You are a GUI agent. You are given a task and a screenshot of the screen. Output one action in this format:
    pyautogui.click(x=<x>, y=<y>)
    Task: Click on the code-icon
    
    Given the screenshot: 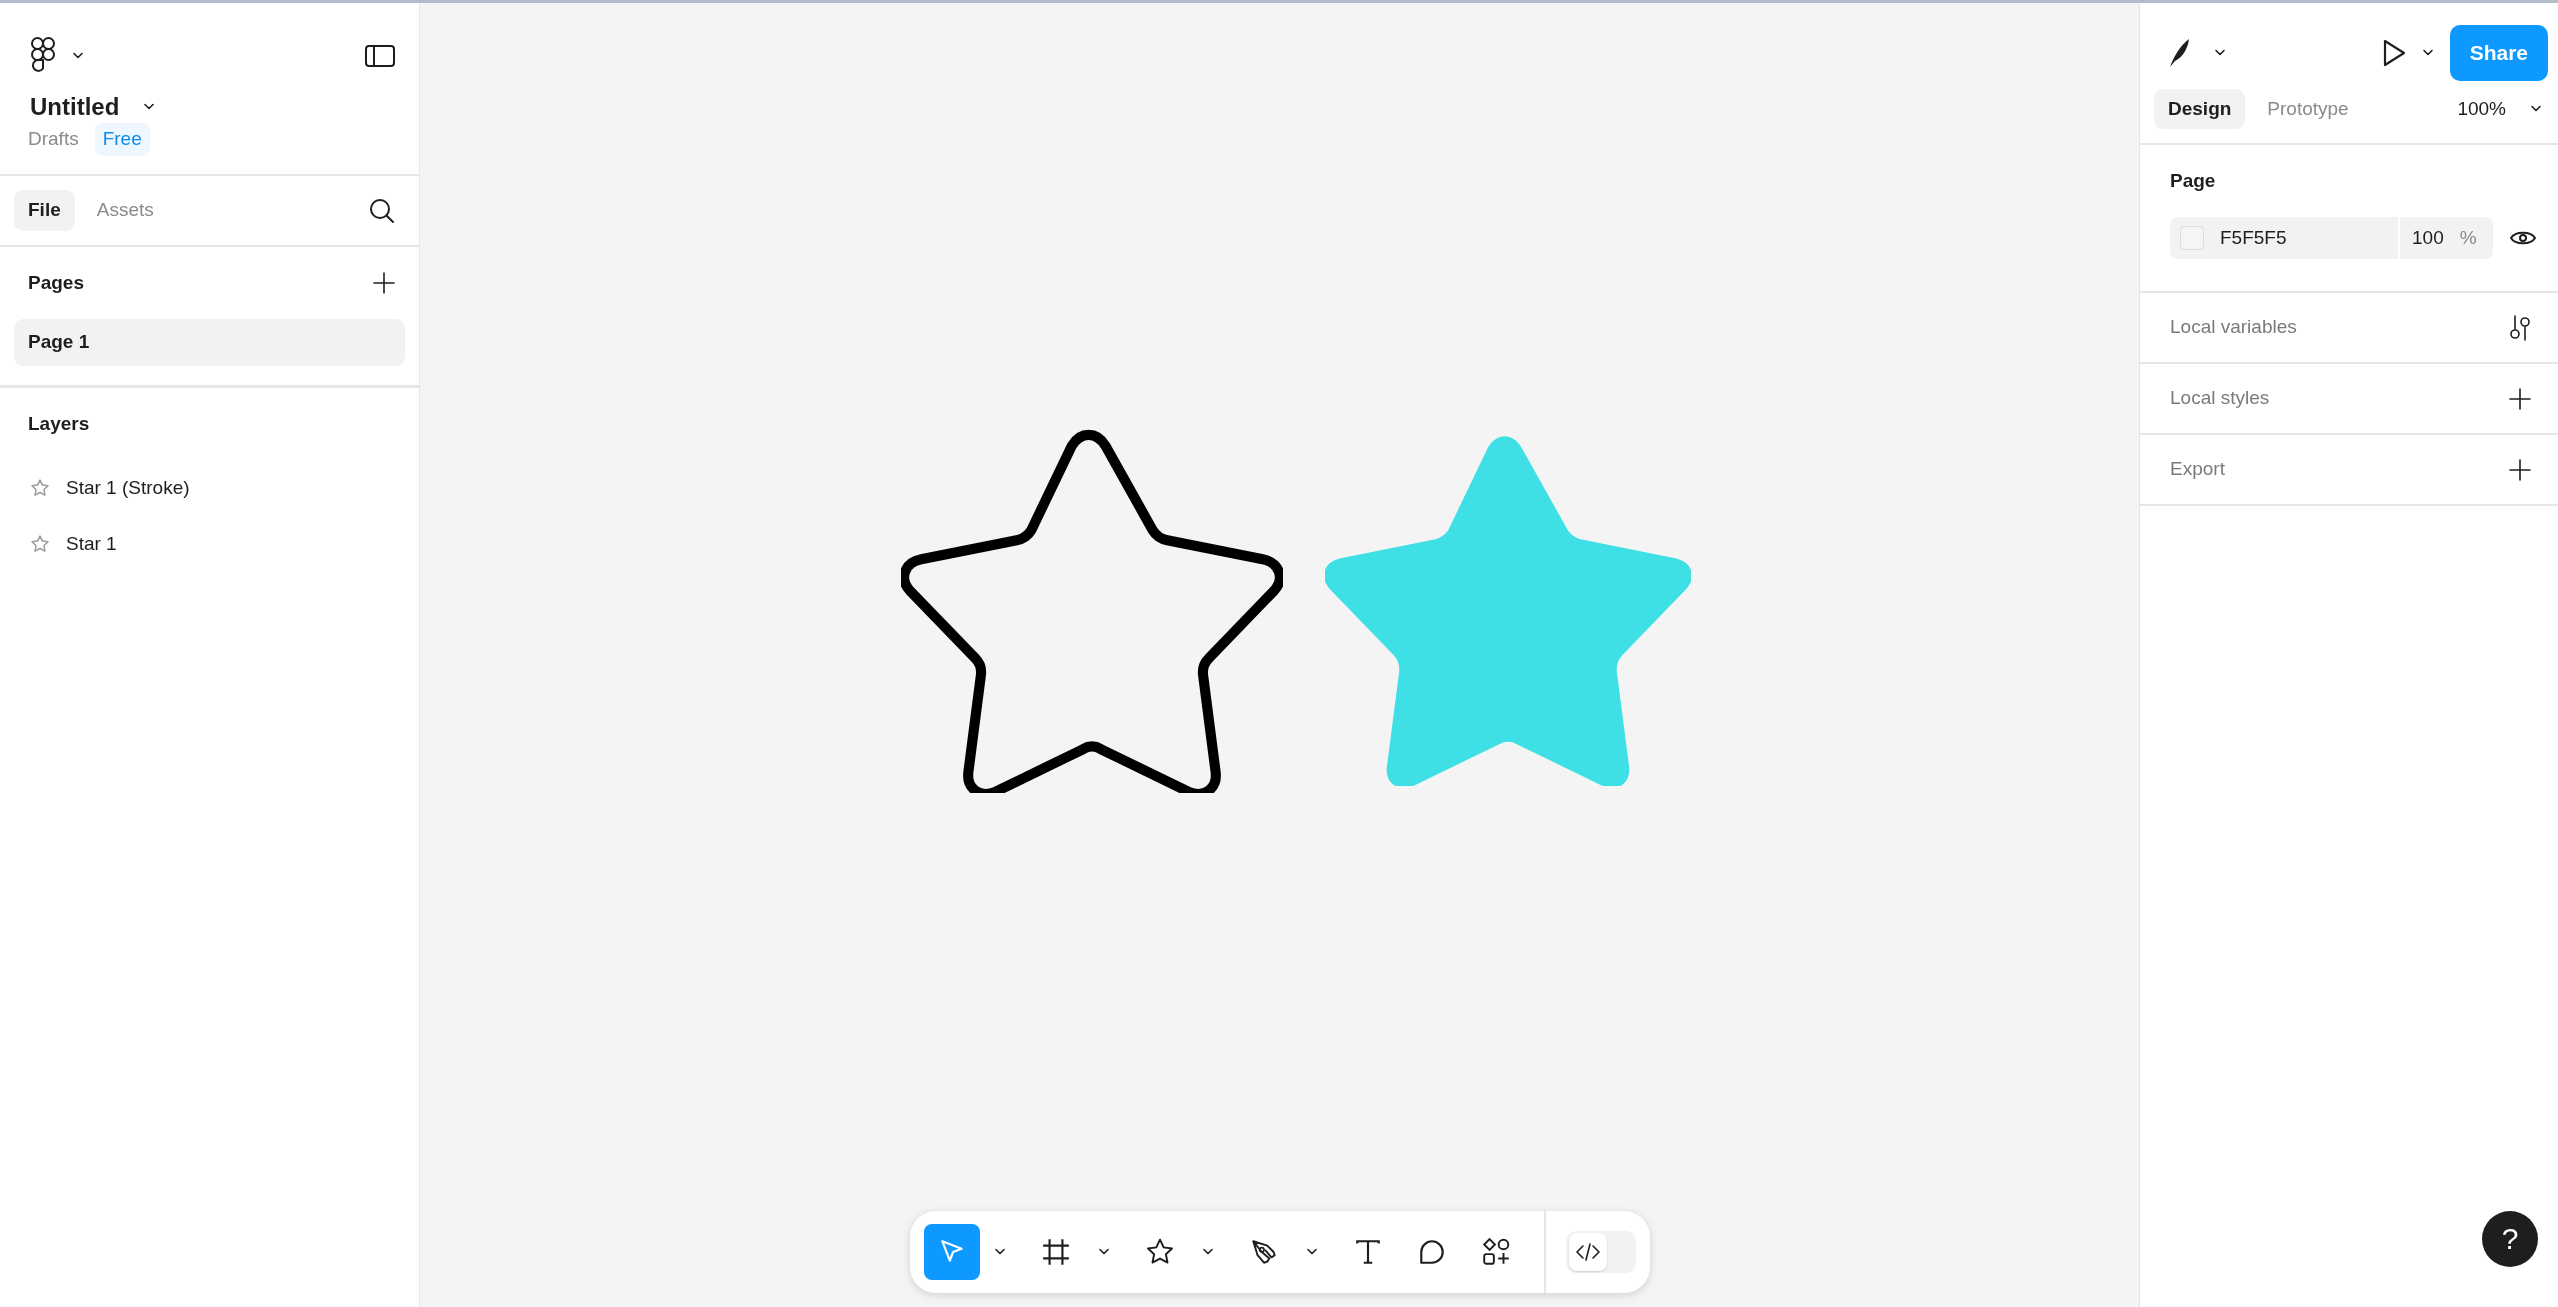 What is the action you would take?
    pyautogui.click(x=1587, y=1252)
    